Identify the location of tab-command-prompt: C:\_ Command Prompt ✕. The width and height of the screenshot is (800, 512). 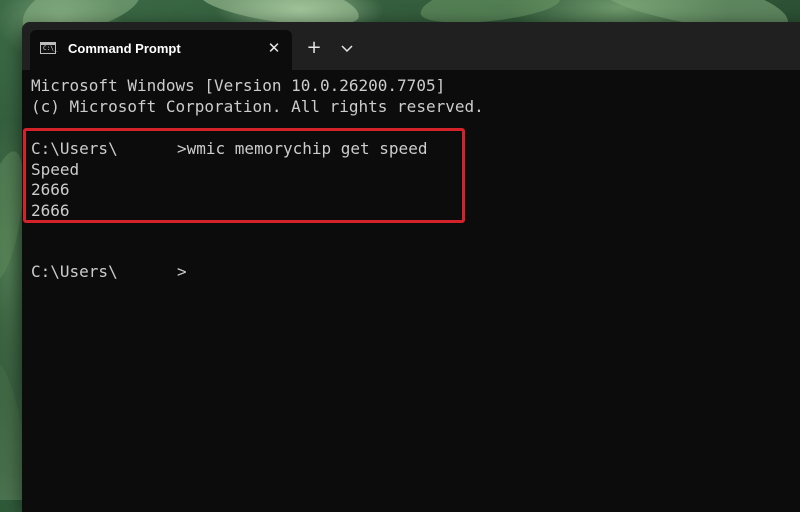
(161, 50).